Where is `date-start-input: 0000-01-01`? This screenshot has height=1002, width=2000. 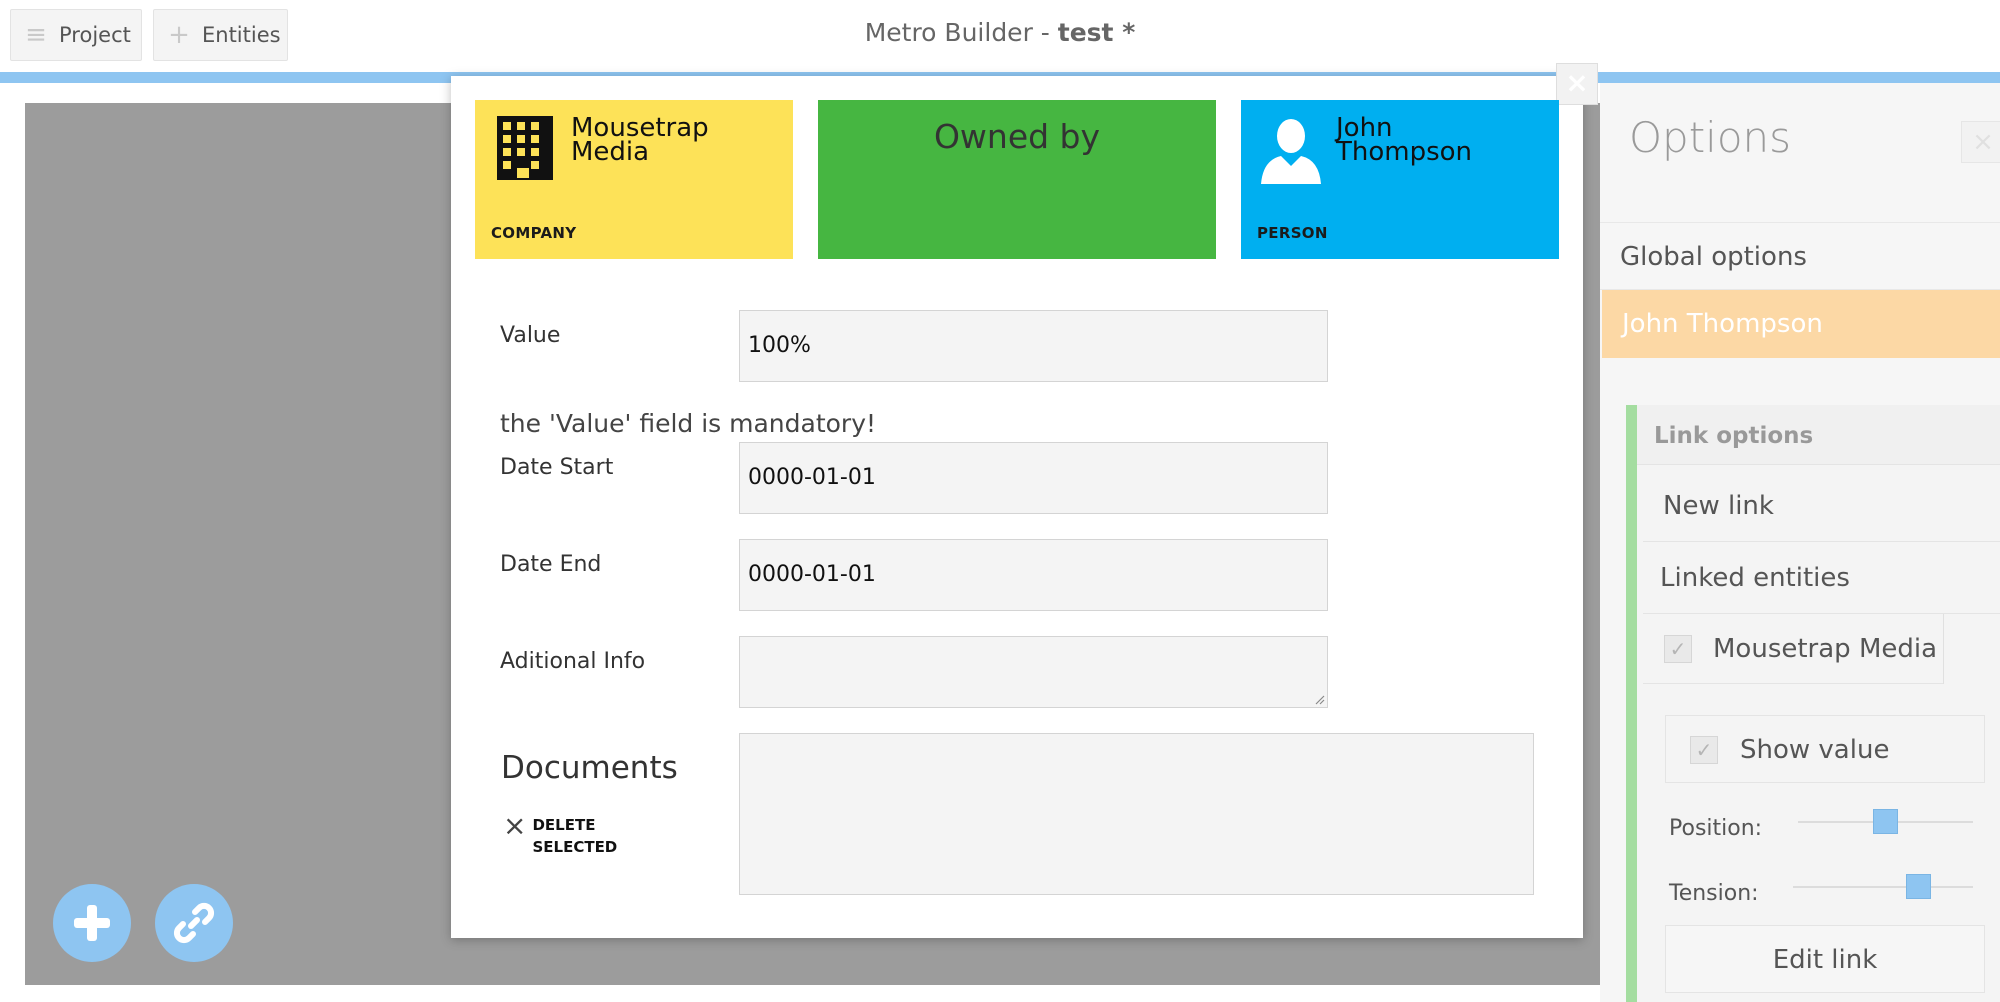
date-start-input: 0000-01-01 is located at coordinates (1033, 478).